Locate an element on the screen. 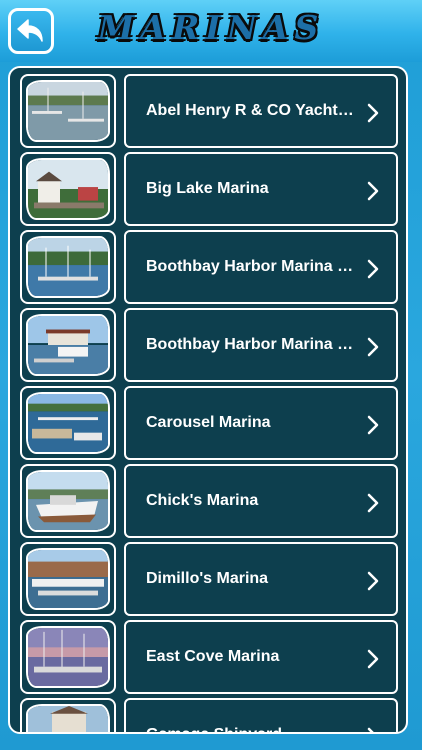 The image size is (422, 750). list-item: Carousel Marina is located at coordinates (209, 423).